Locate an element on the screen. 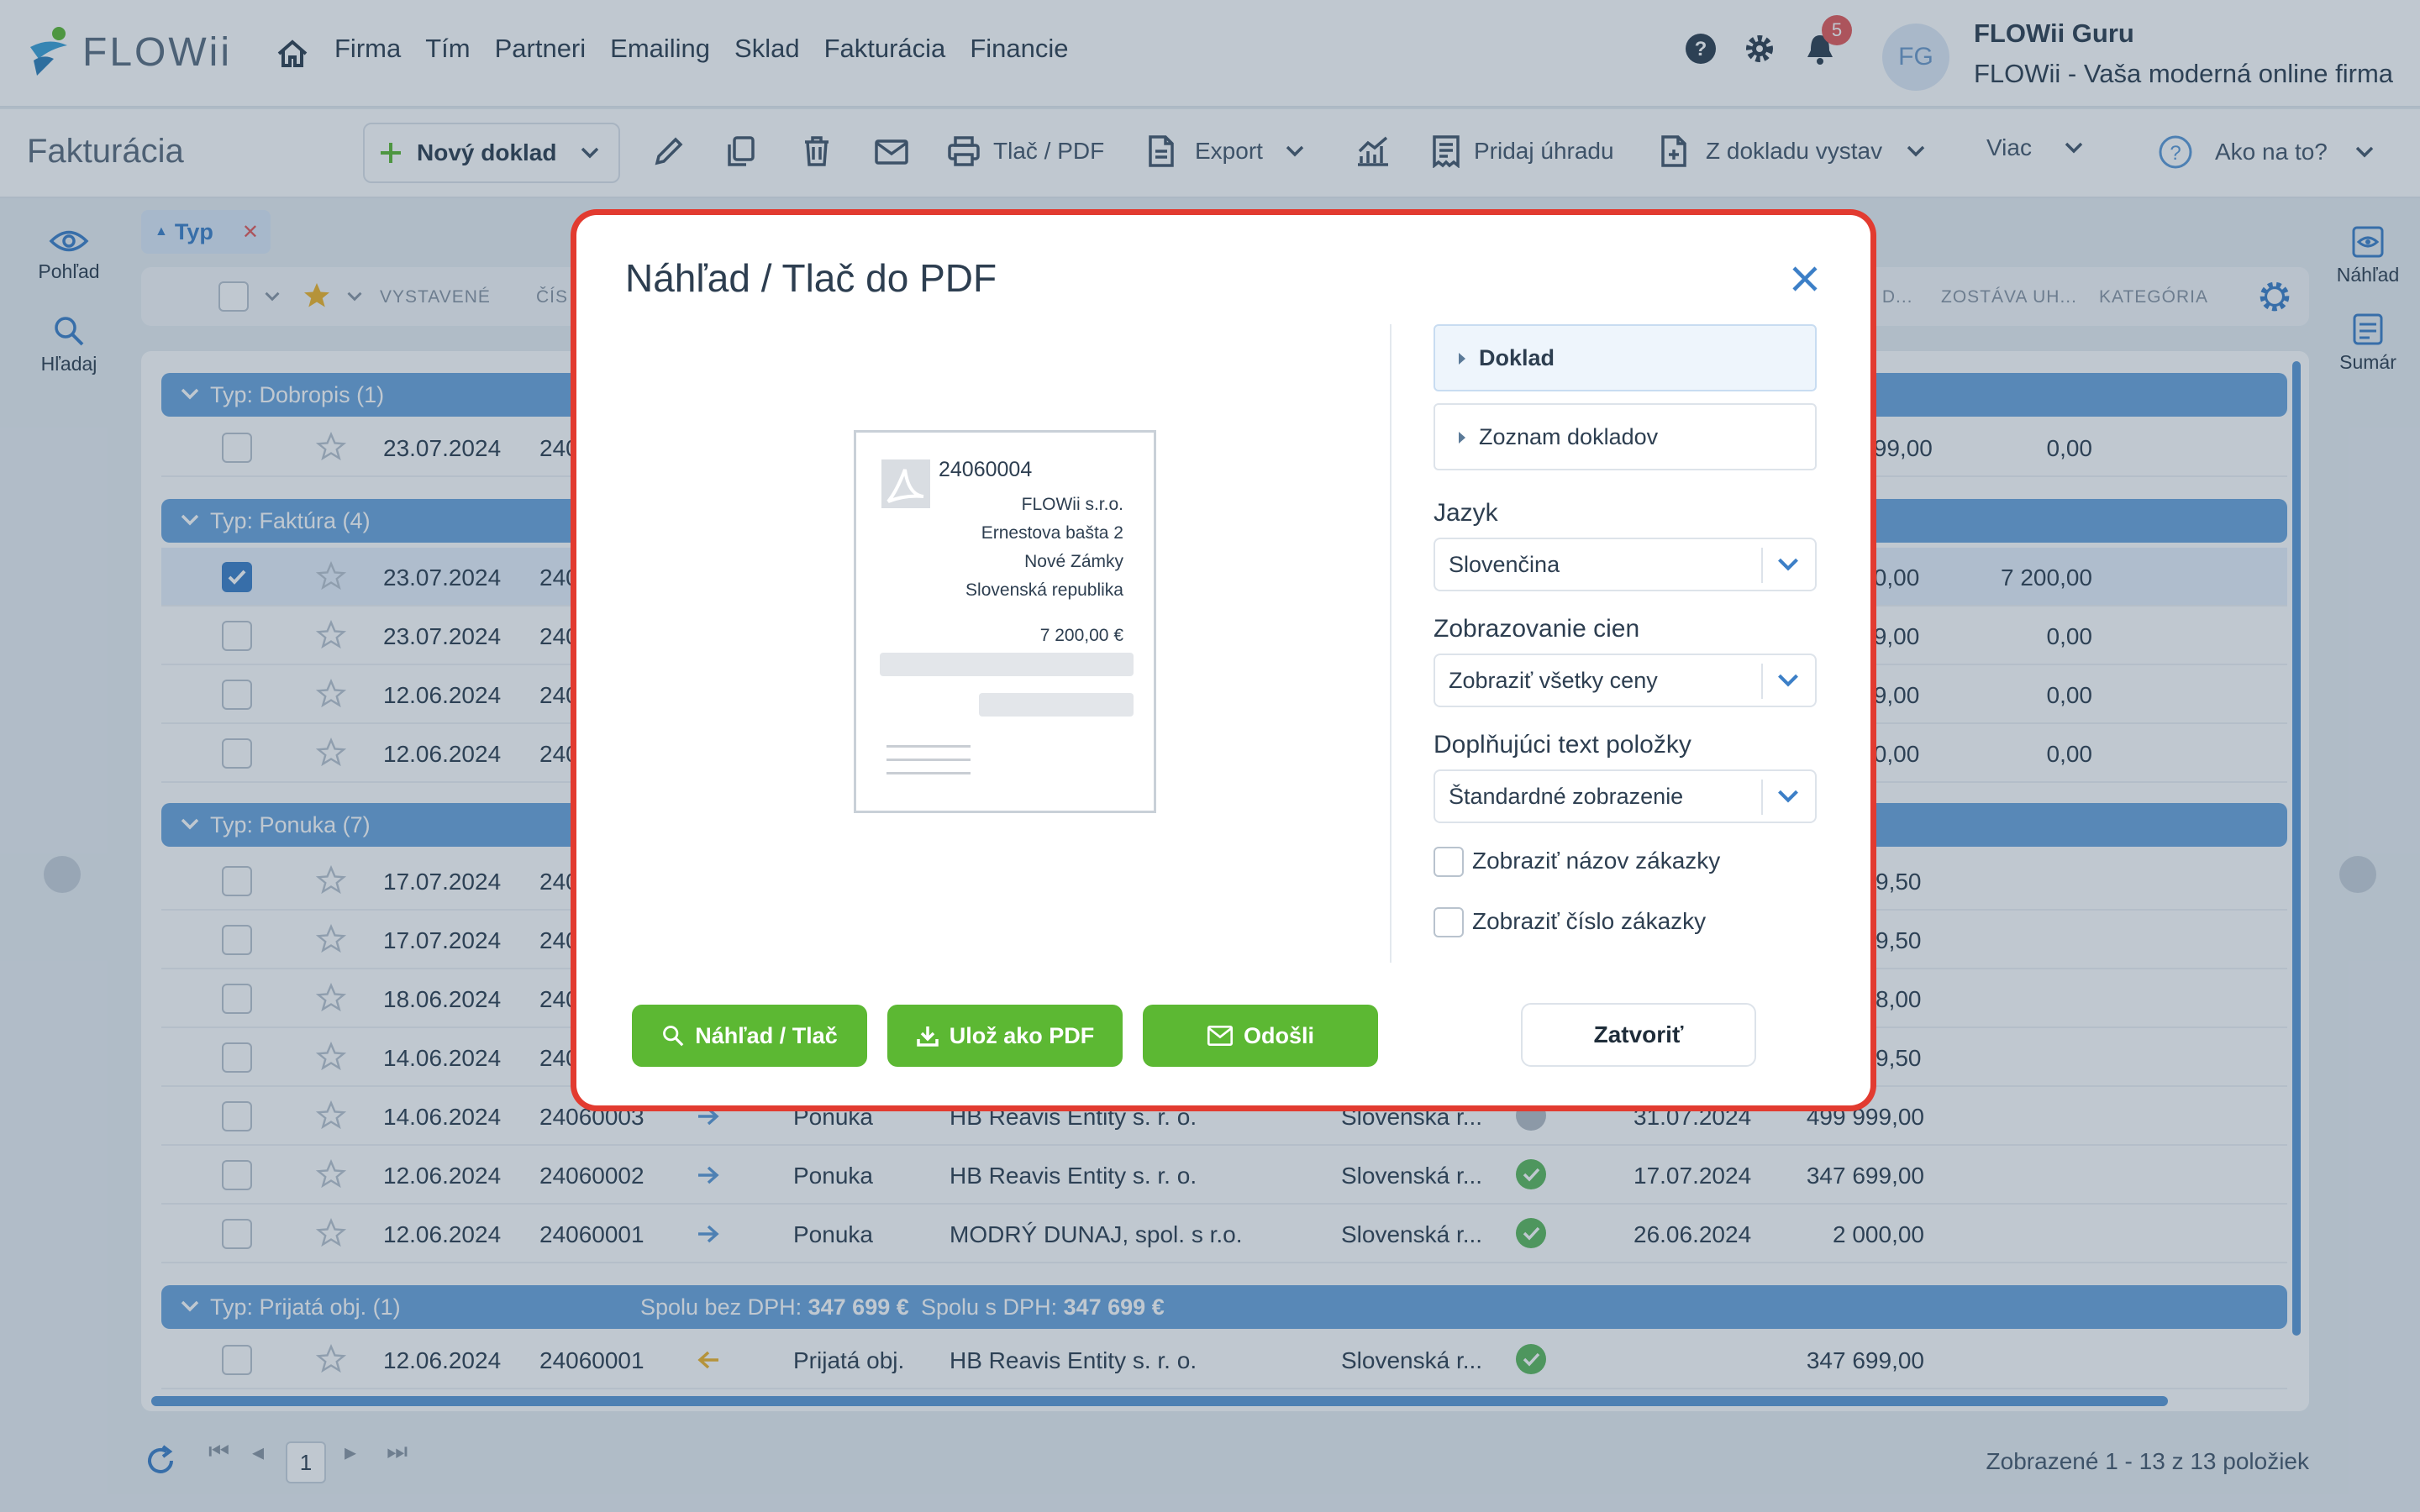 The image size is (2420, 1512). item-text-select: Štandardné zobrazenie is located at coordinates (1625, 796).